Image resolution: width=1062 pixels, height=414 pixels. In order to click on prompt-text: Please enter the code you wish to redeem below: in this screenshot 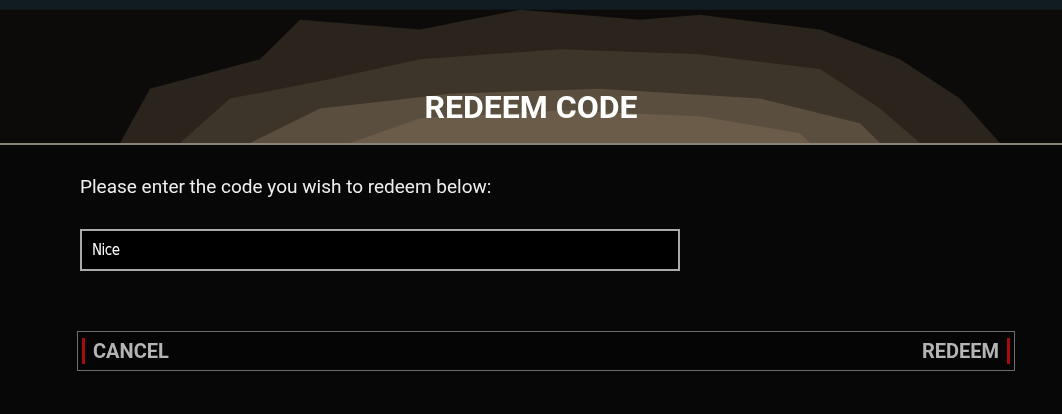, I will do `click(286, 186)`.